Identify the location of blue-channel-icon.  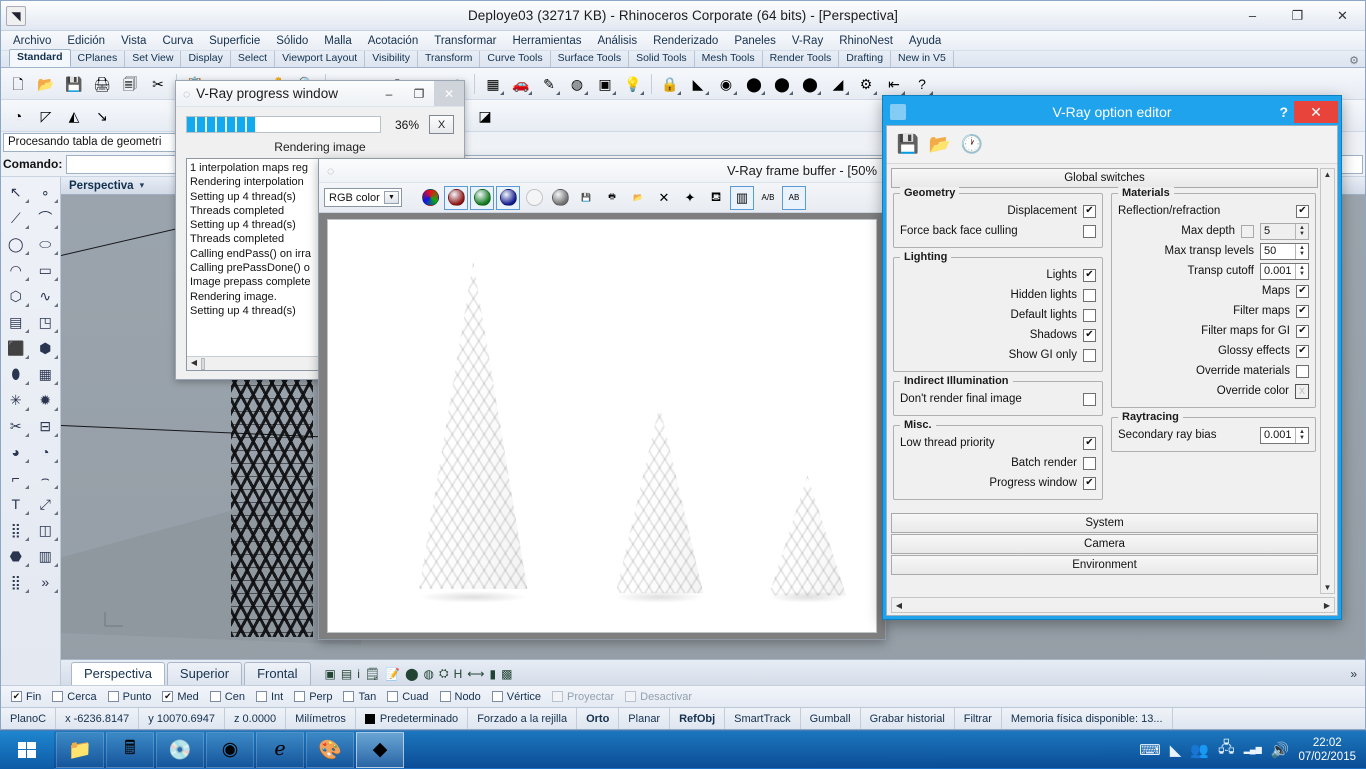
(508, 198).